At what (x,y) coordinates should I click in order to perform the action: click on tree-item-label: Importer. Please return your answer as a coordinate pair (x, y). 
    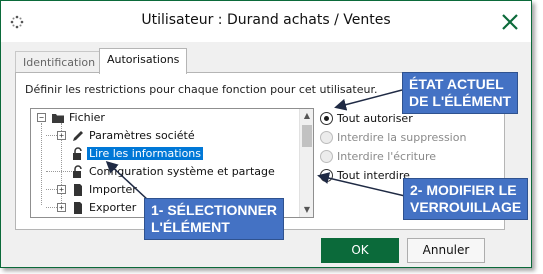
    Looking at the image, I should click on (113, 189).